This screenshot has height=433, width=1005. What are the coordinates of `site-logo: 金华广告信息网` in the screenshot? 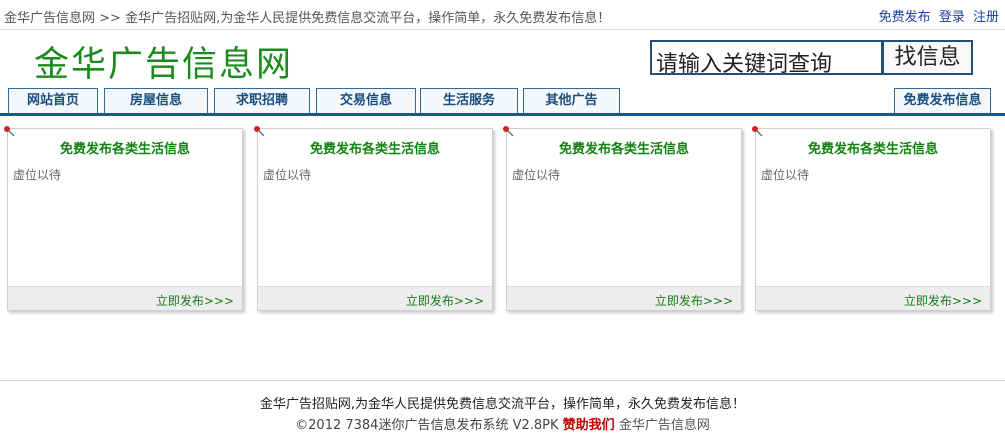 It's located at (163, 61).